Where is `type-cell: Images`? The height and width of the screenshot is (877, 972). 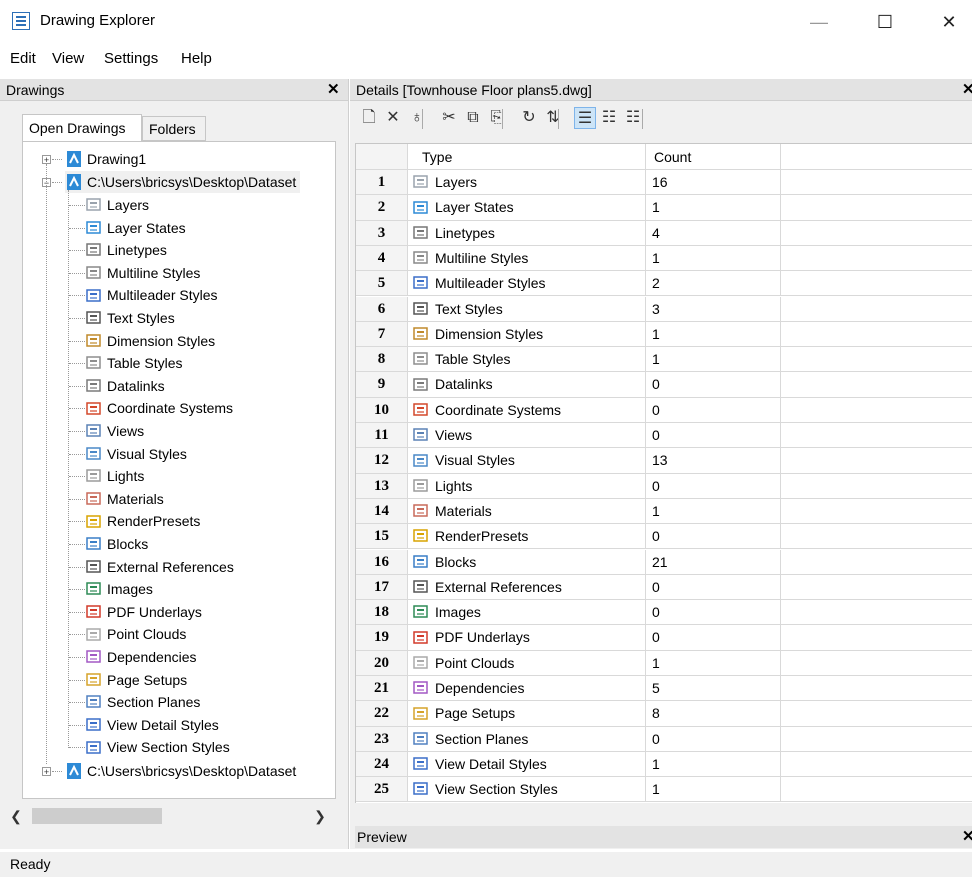
type-cell: Images is located at coordinates (527, 613).